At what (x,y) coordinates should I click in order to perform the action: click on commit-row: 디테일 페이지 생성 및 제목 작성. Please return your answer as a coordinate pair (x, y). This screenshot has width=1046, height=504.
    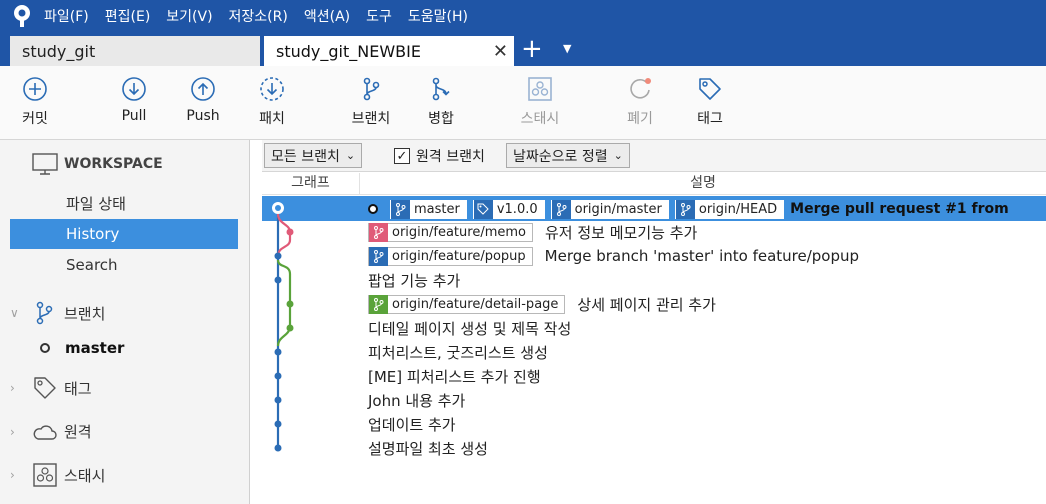
    Looking at the image, I should click on (469, 328).